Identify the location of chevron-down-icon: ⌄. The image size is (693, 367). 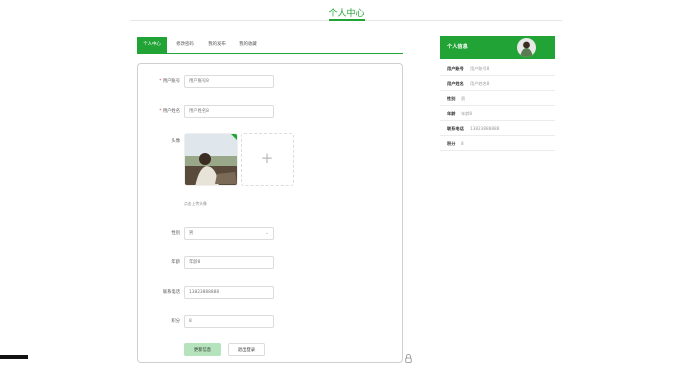
(266, 233).